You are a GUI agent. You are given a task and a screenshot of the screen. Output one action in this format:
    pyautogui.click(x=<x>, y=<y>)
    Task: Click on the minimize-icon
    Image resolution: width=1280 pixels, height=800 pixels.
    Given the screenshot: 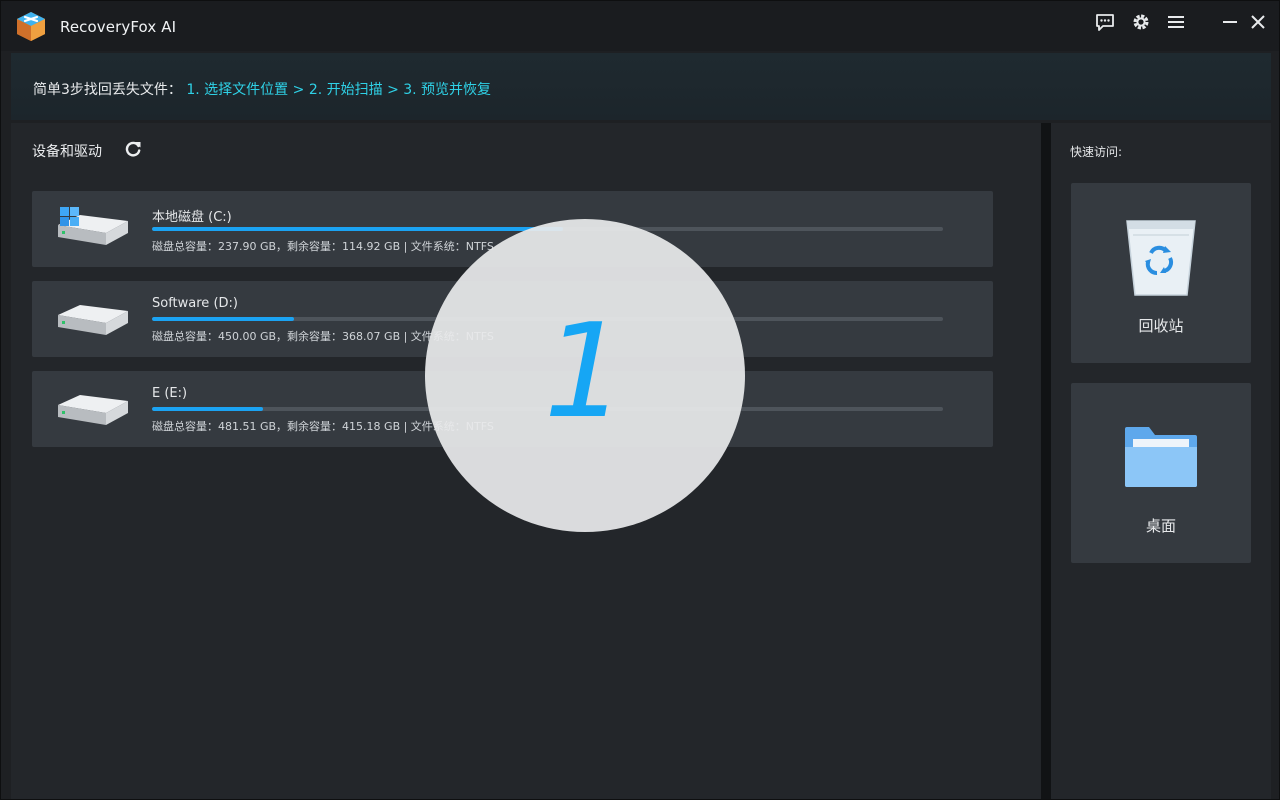 What is the action you would take?
    pyautogui.click(x=1230, y=22)
    